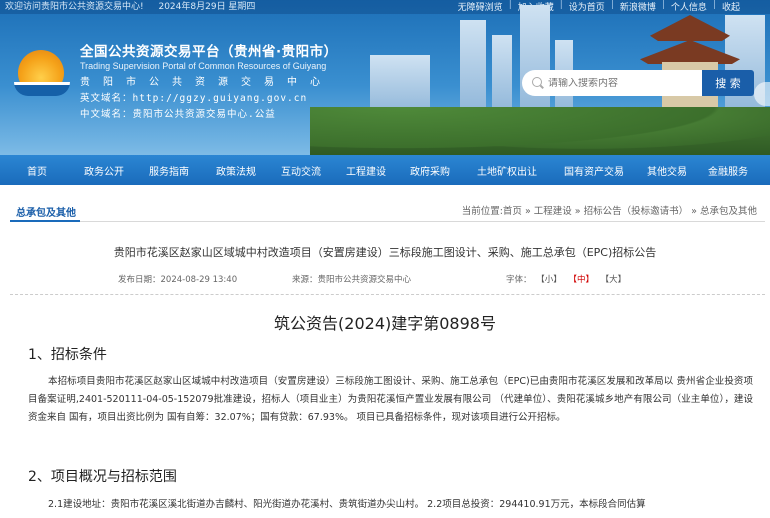 The image size is (770, 518). I want to click on nav-policies: 政策法规, so click(236, 170).